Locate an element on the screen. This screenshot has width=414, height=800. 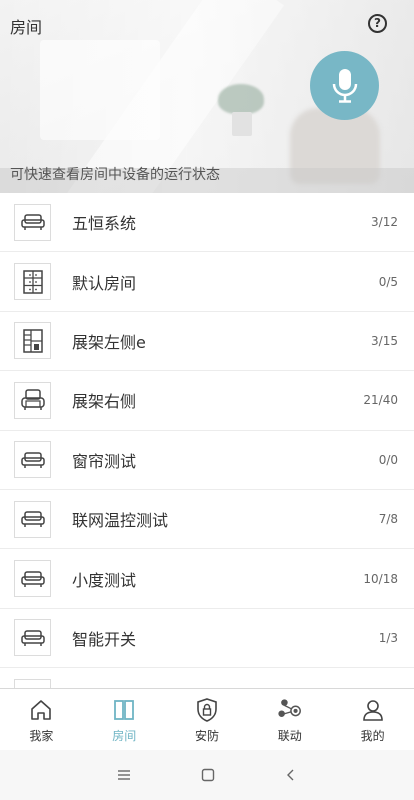
list-item: 联网温控测试 7/8 is located at coordinates (207, 520).